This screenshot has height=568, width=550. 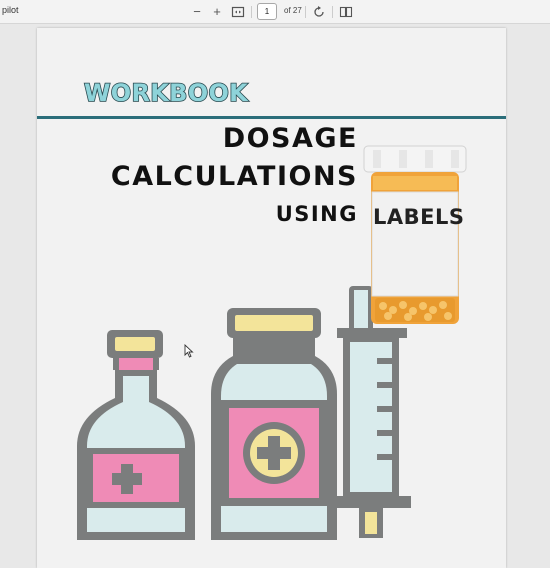 What do you see at coordinates (217, 11) in the screenshot?
I see `zoom-in-icon: +` at bounding box center [217, 11].